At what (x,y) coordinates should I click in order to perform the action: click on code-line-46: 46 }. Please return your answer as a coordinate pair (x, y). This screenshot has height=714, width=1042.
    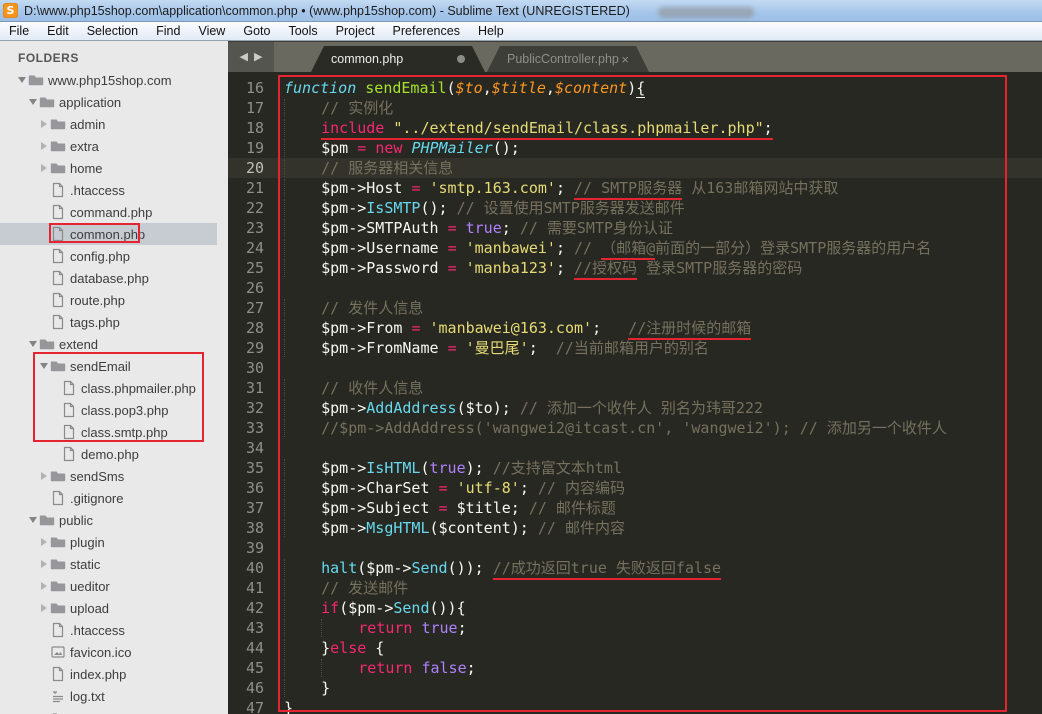
    Looking at the image, I should click on (635, 688).